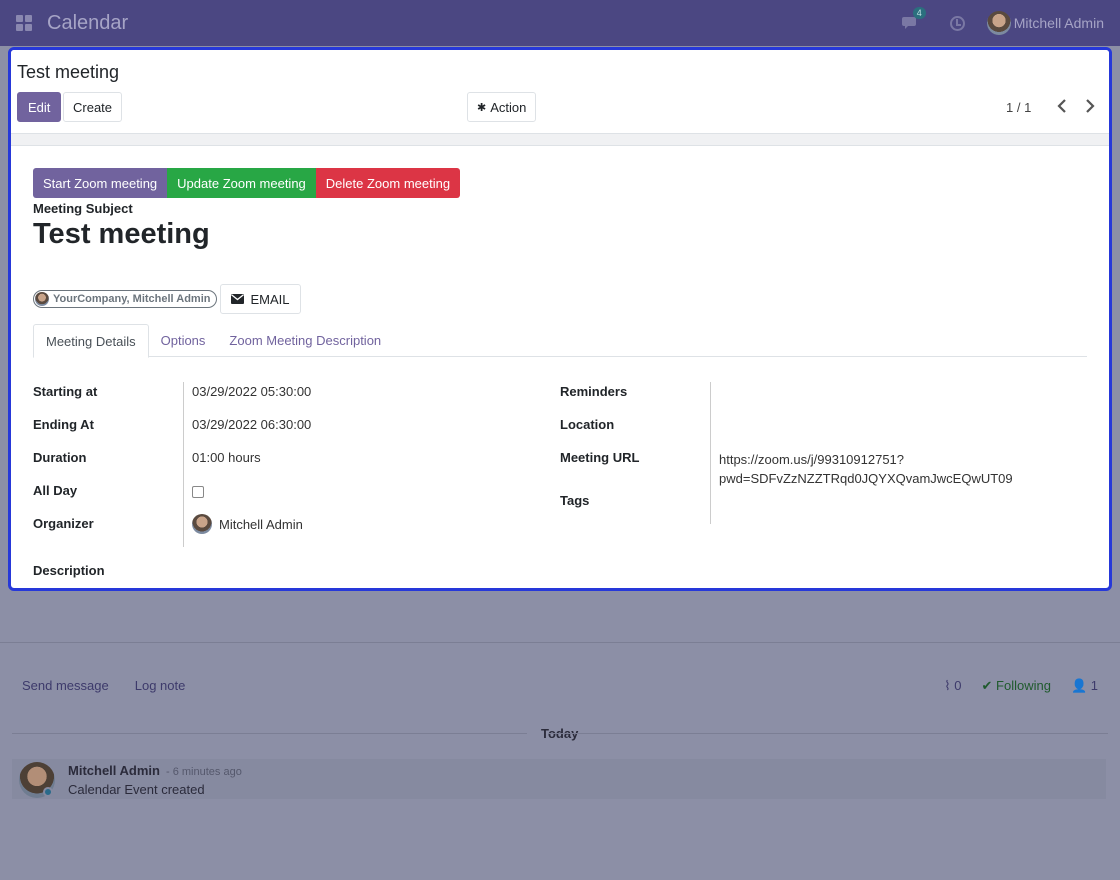 This screenshot has width=1120, height=880. Describe the element at coordinates (594, 391) in the screenshot. I see `reminders-label: Reminders` at that location.